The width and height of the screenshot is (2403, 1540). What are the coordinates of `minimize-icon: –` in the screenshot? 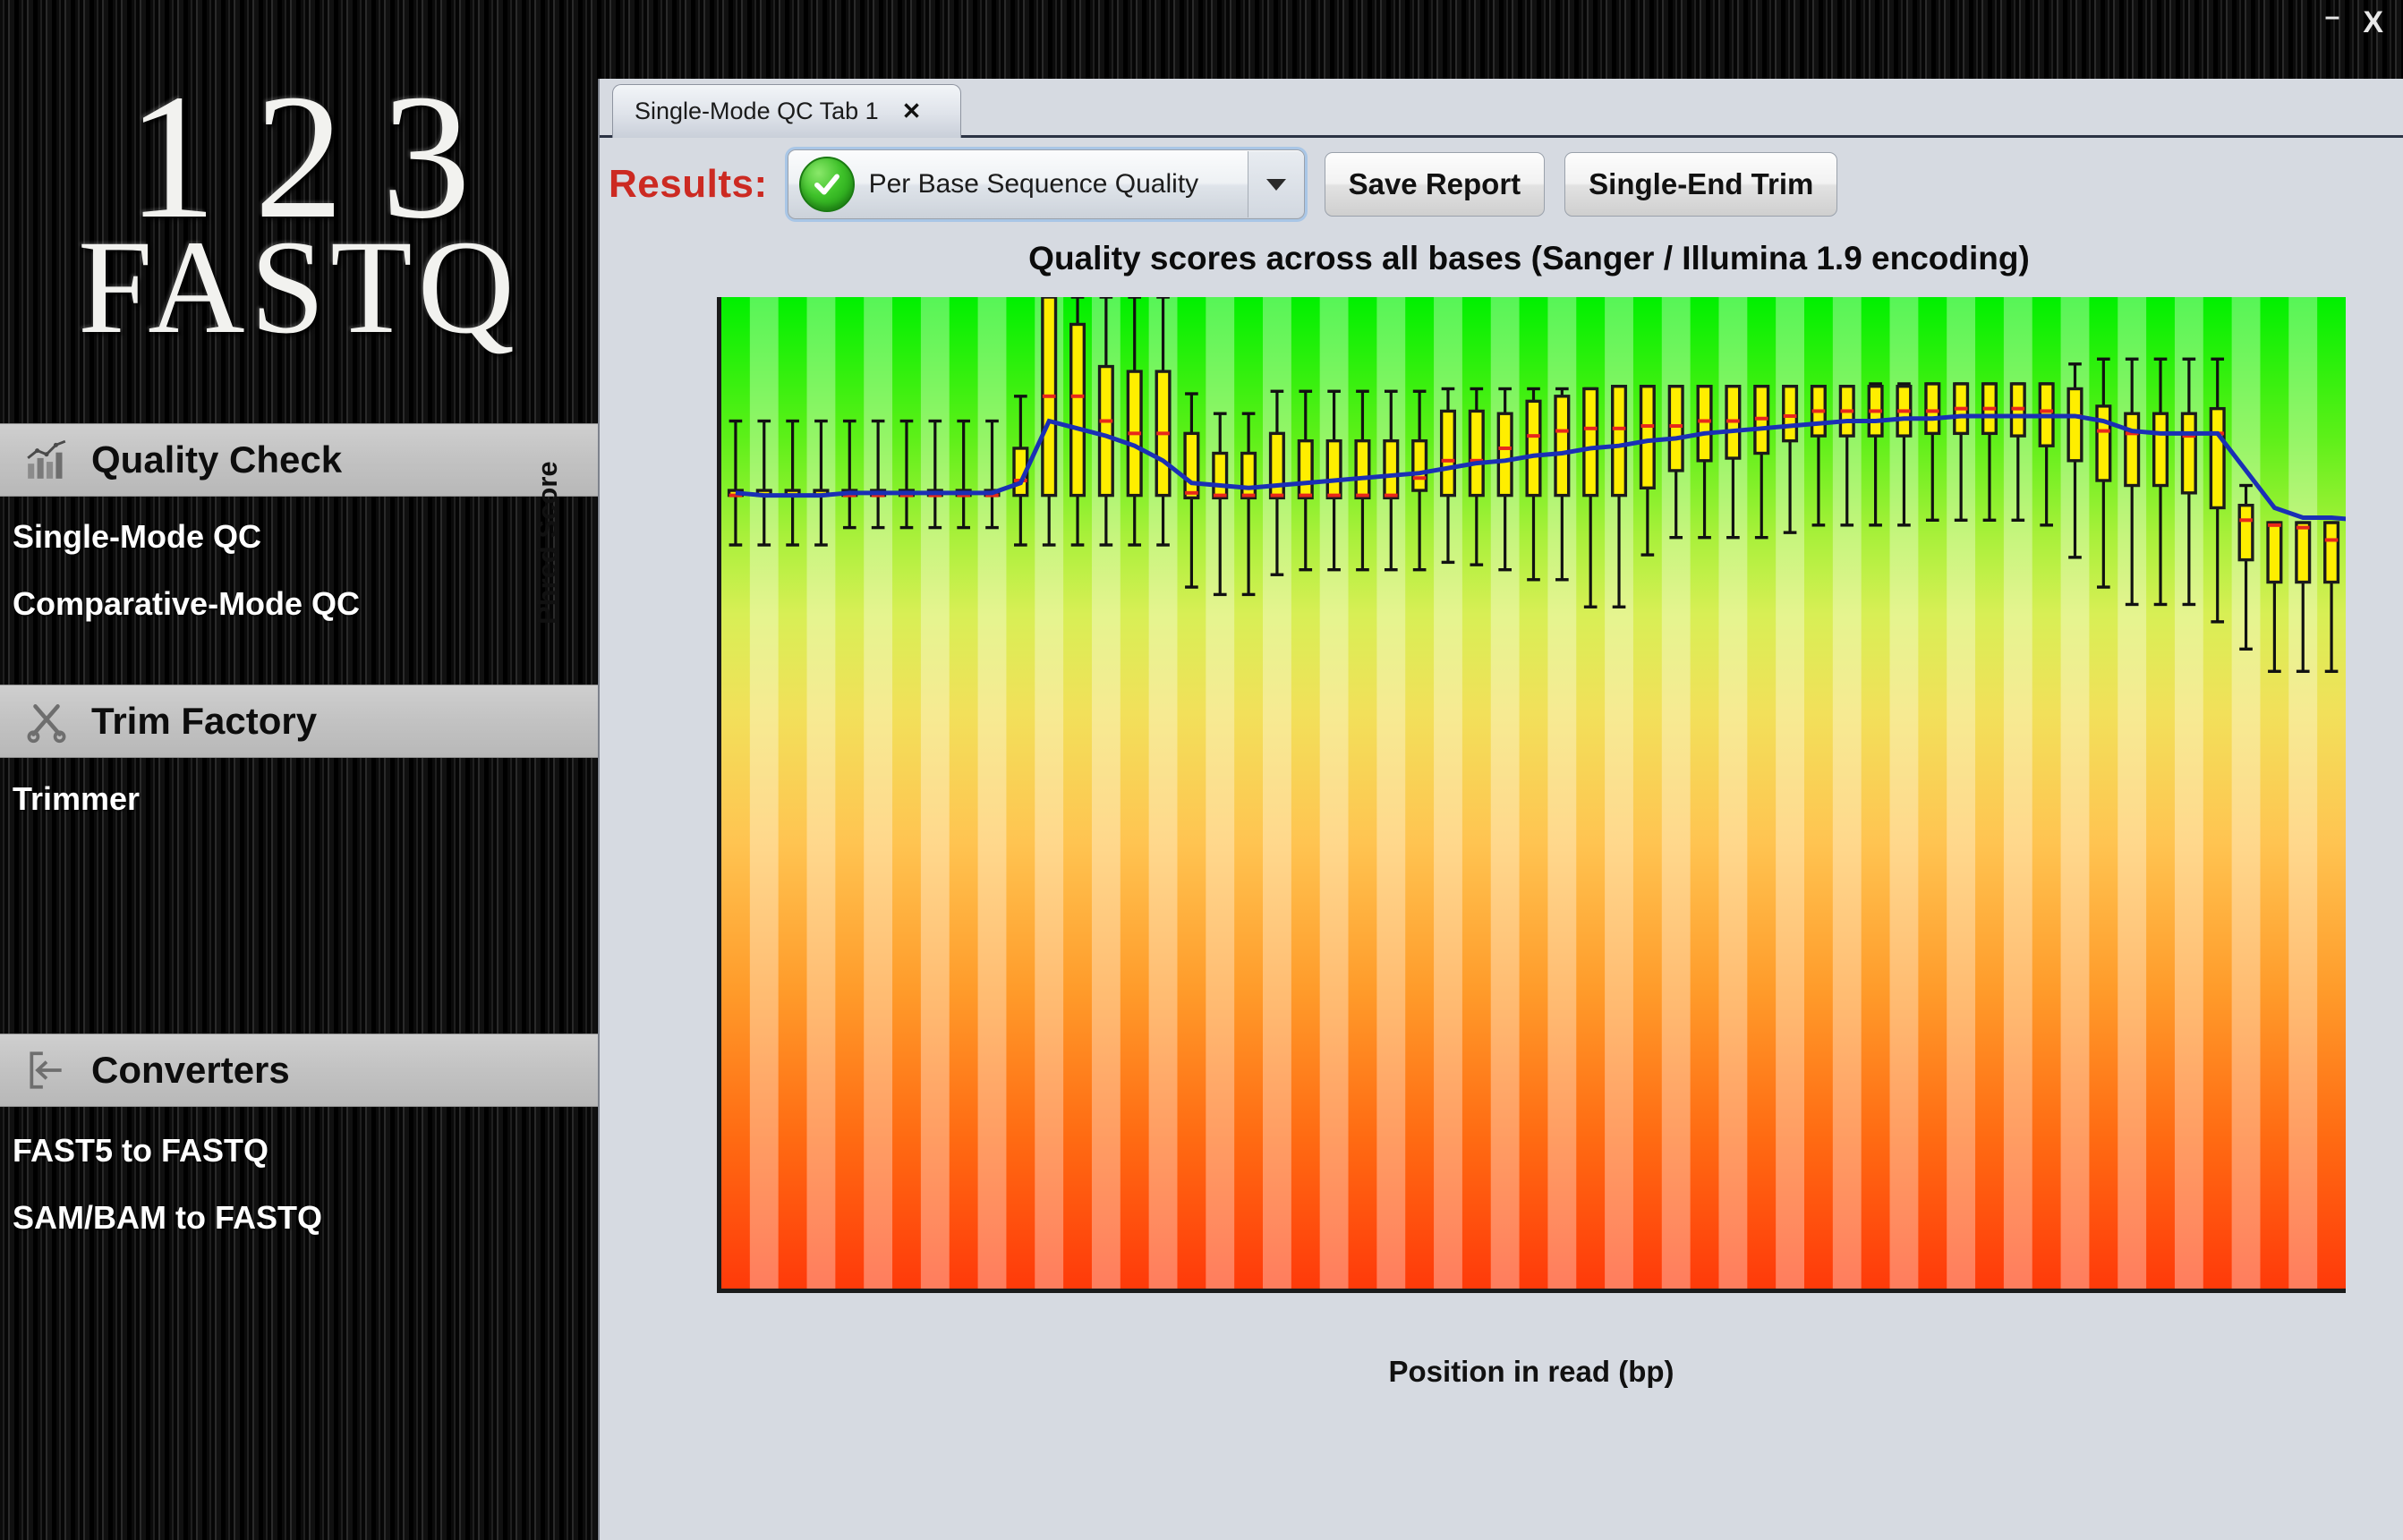 It's located at (2333, 17).